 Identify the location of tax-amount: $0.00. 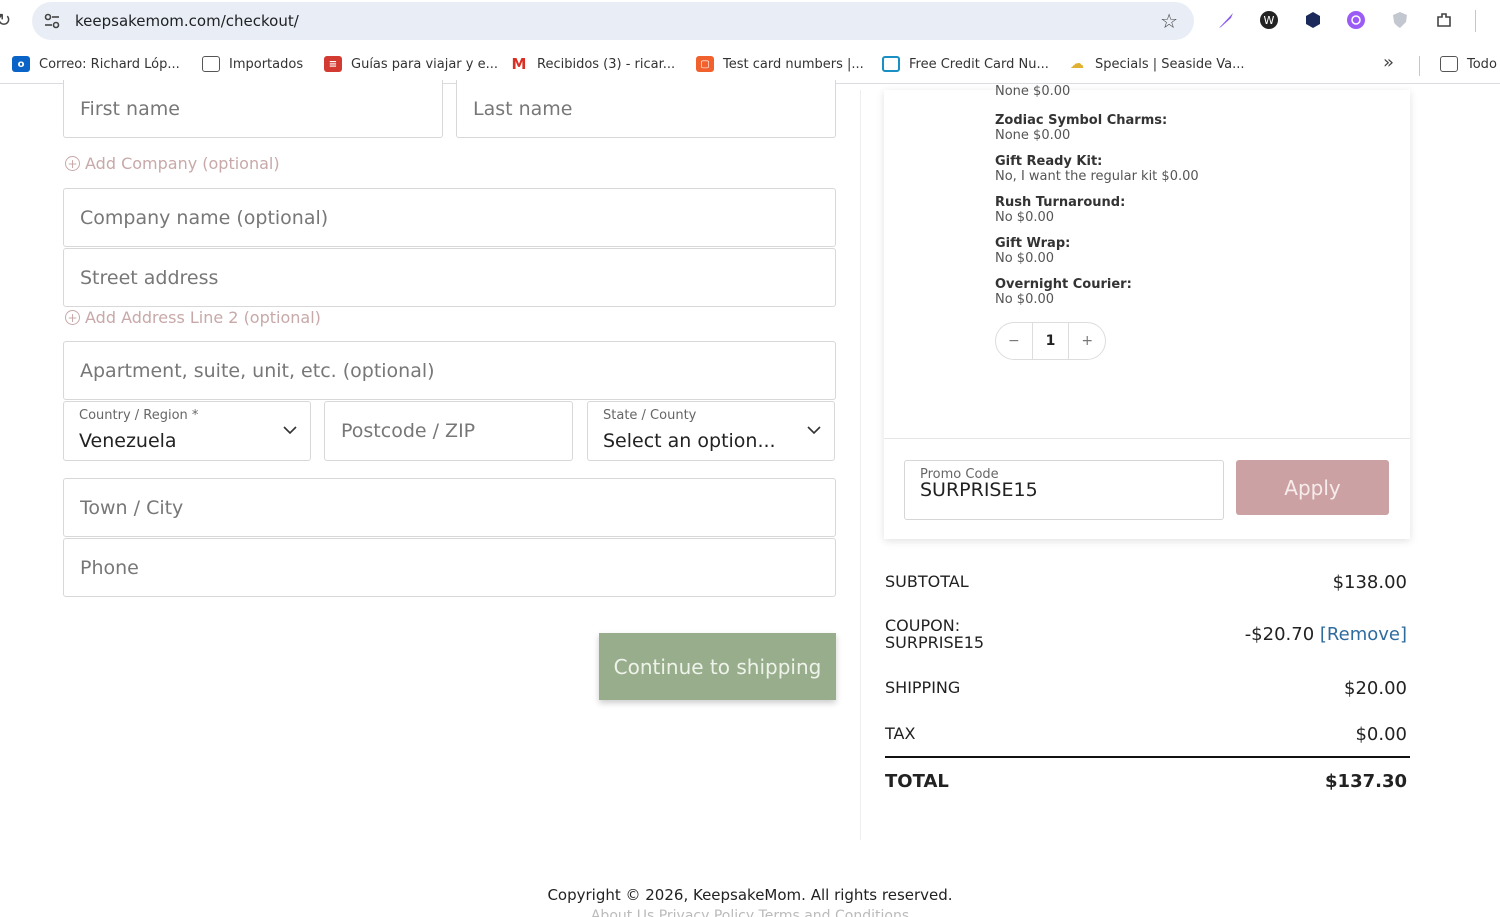
(1381, 734).